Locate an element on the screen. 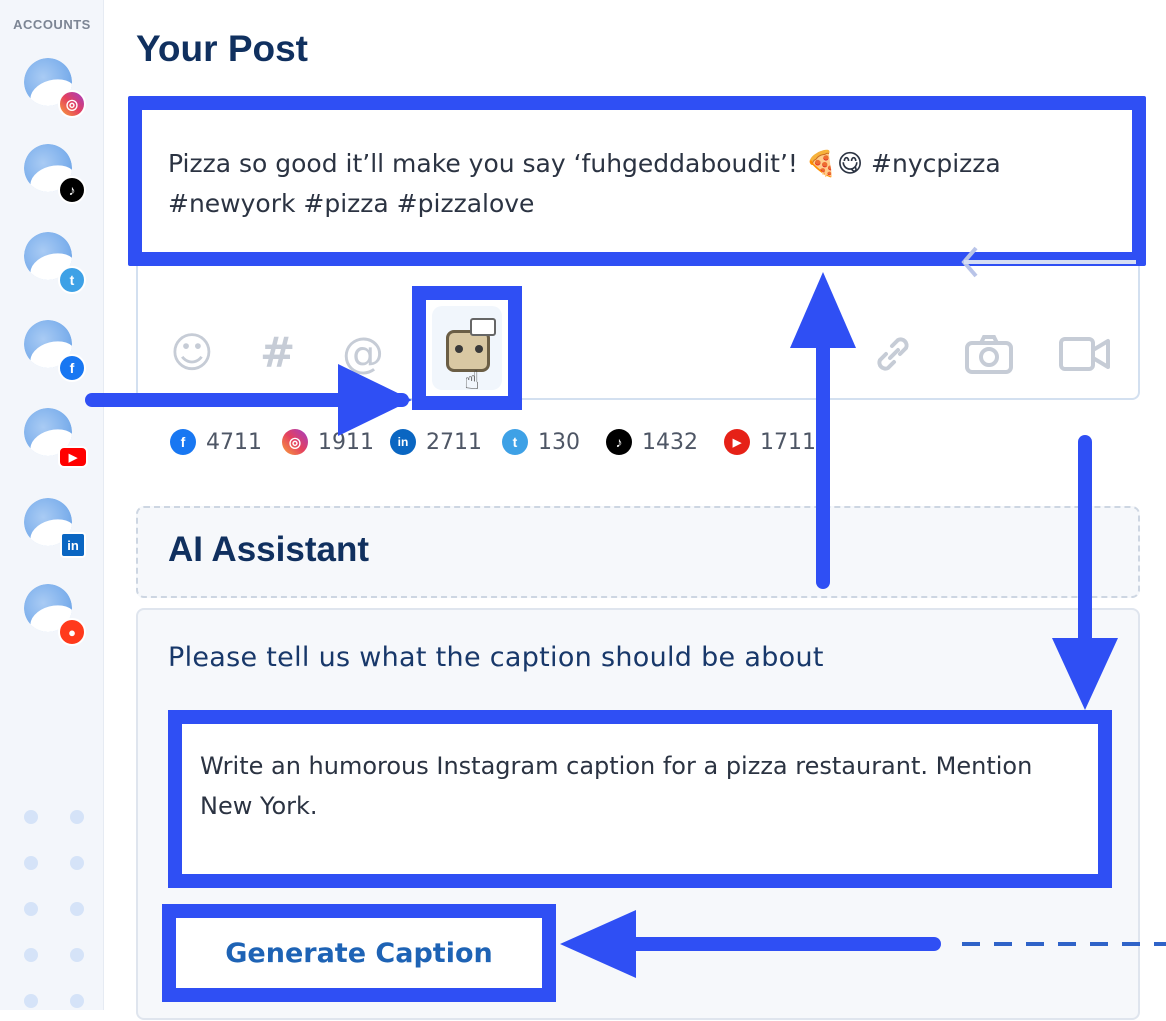 This screenshot has width=1166, height=1021. page-title: Your Post is located at coordinates (222, 48).